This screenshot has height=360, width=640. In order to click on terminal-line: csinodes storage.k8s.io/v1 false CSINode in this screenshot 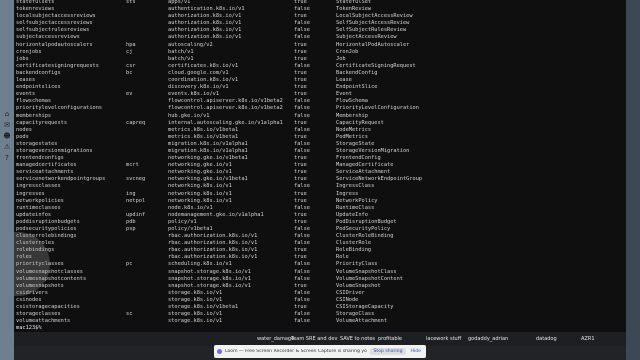, I will do `click(320, 300)`.